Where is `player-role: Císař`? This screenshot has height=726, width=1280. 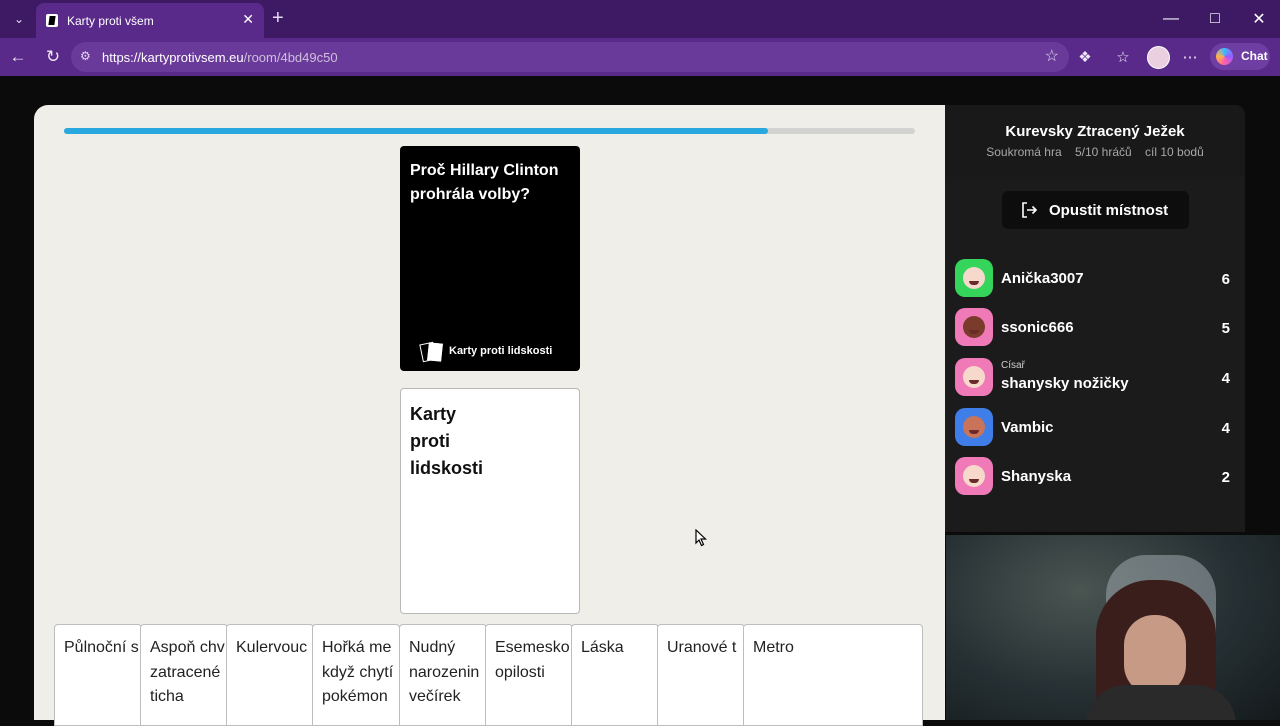 player-role: Císař is located at coordinates (1013, 365).